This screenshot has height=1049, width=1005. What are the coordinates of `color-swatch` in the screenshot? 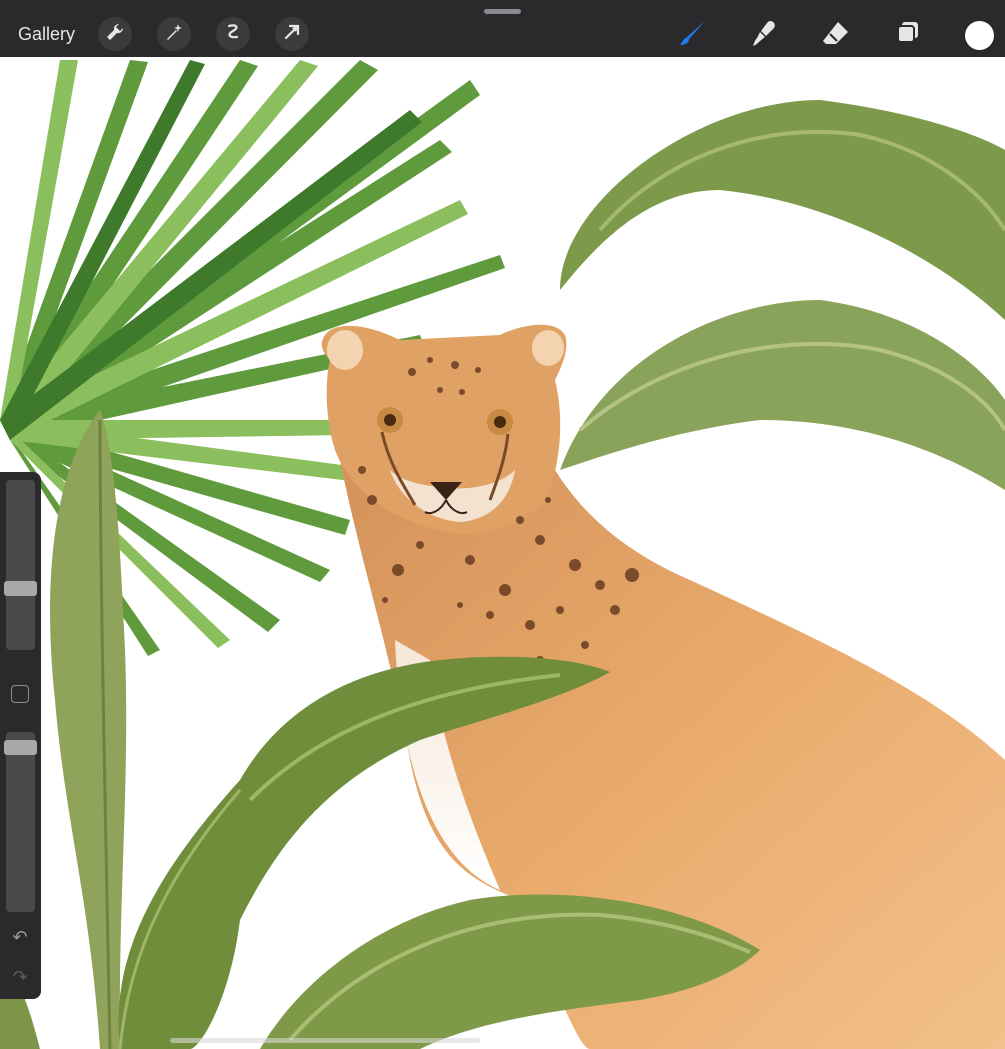 It's located at (979, 35).